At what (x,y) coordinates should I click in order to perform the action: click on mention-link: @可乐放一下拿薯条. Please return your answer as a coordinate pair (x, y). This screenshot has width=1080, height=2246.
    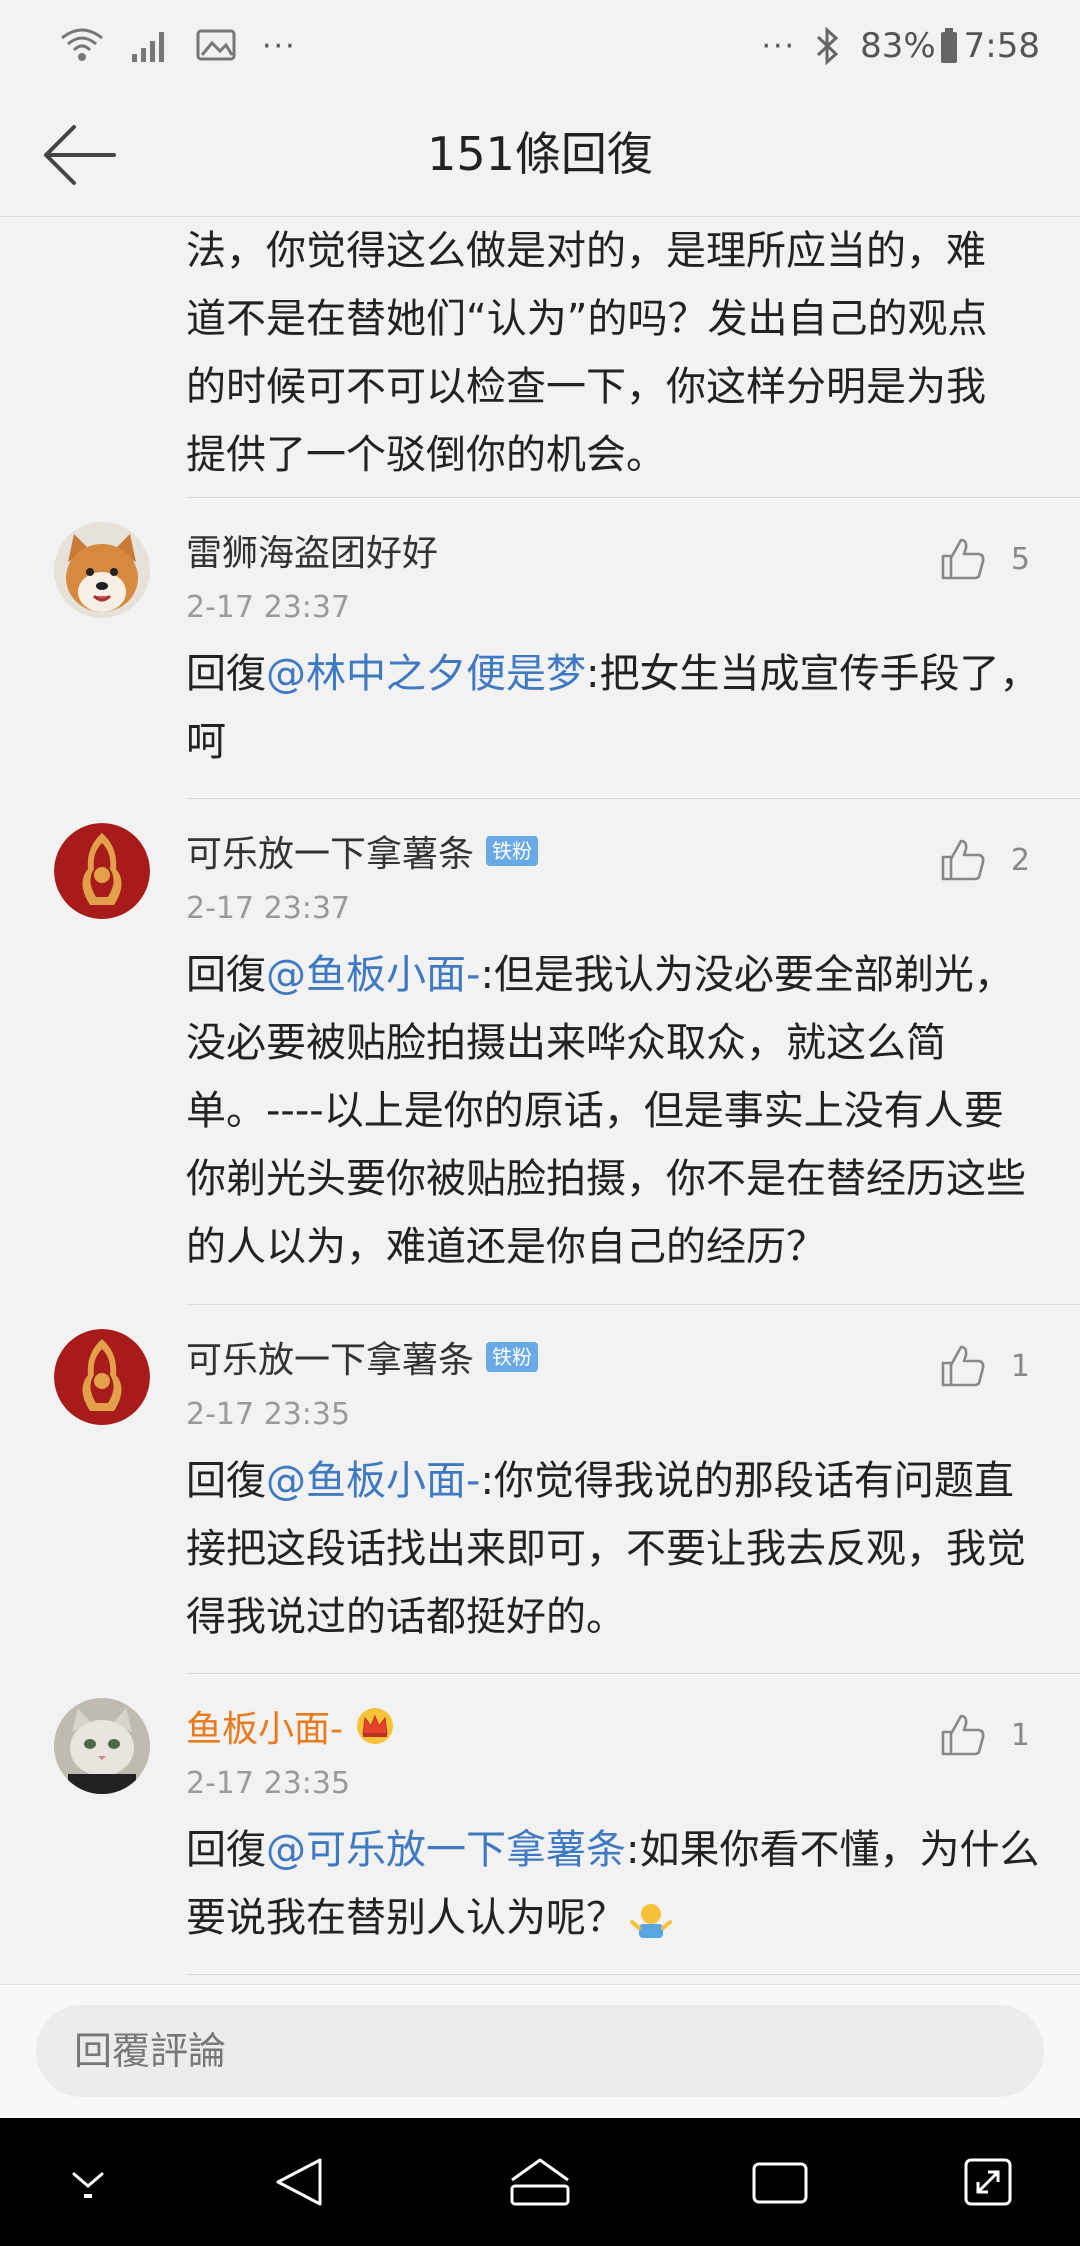
    Looking at the image, I should click on (446, 1850).